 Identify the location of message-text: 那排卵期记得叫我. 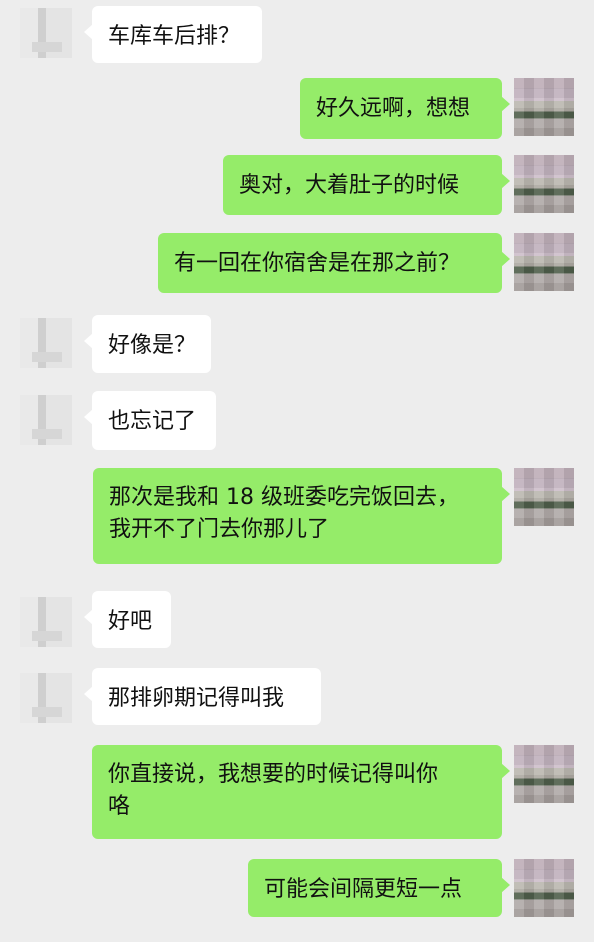
(196, 698).